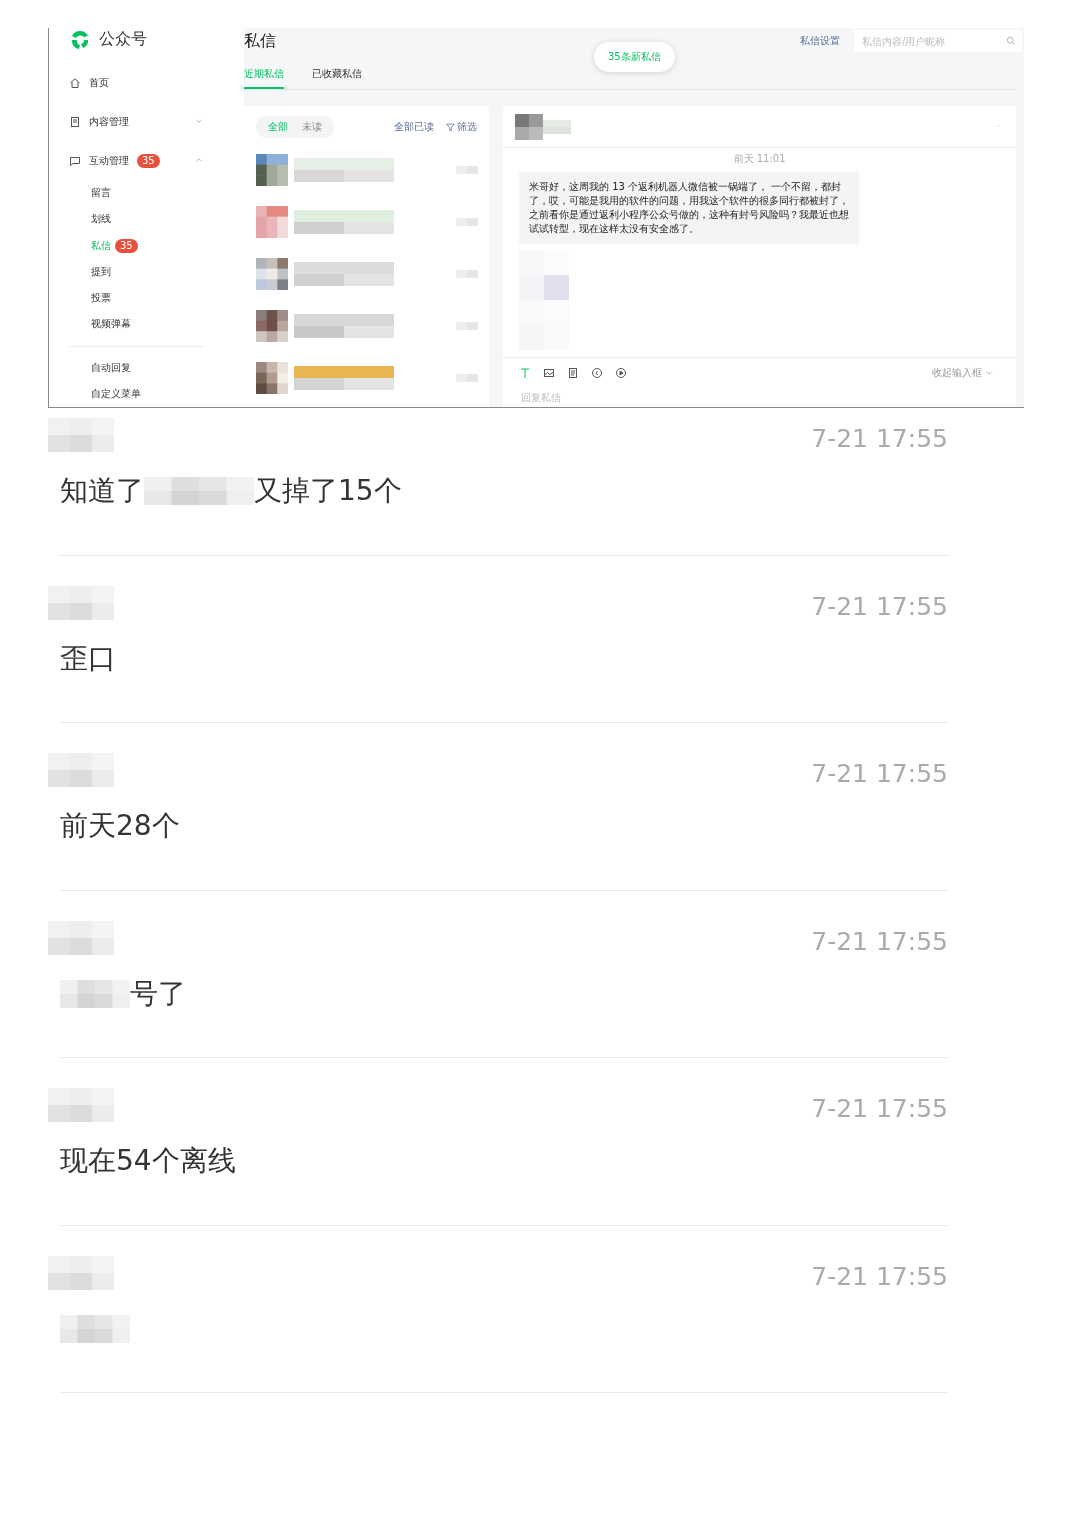 This screenshot has height=1528, width=1080. What do you see at coordinates (101, 193) in the screenshot?
I see `sidebar-label: 留言` at bounding box center [101, 193].